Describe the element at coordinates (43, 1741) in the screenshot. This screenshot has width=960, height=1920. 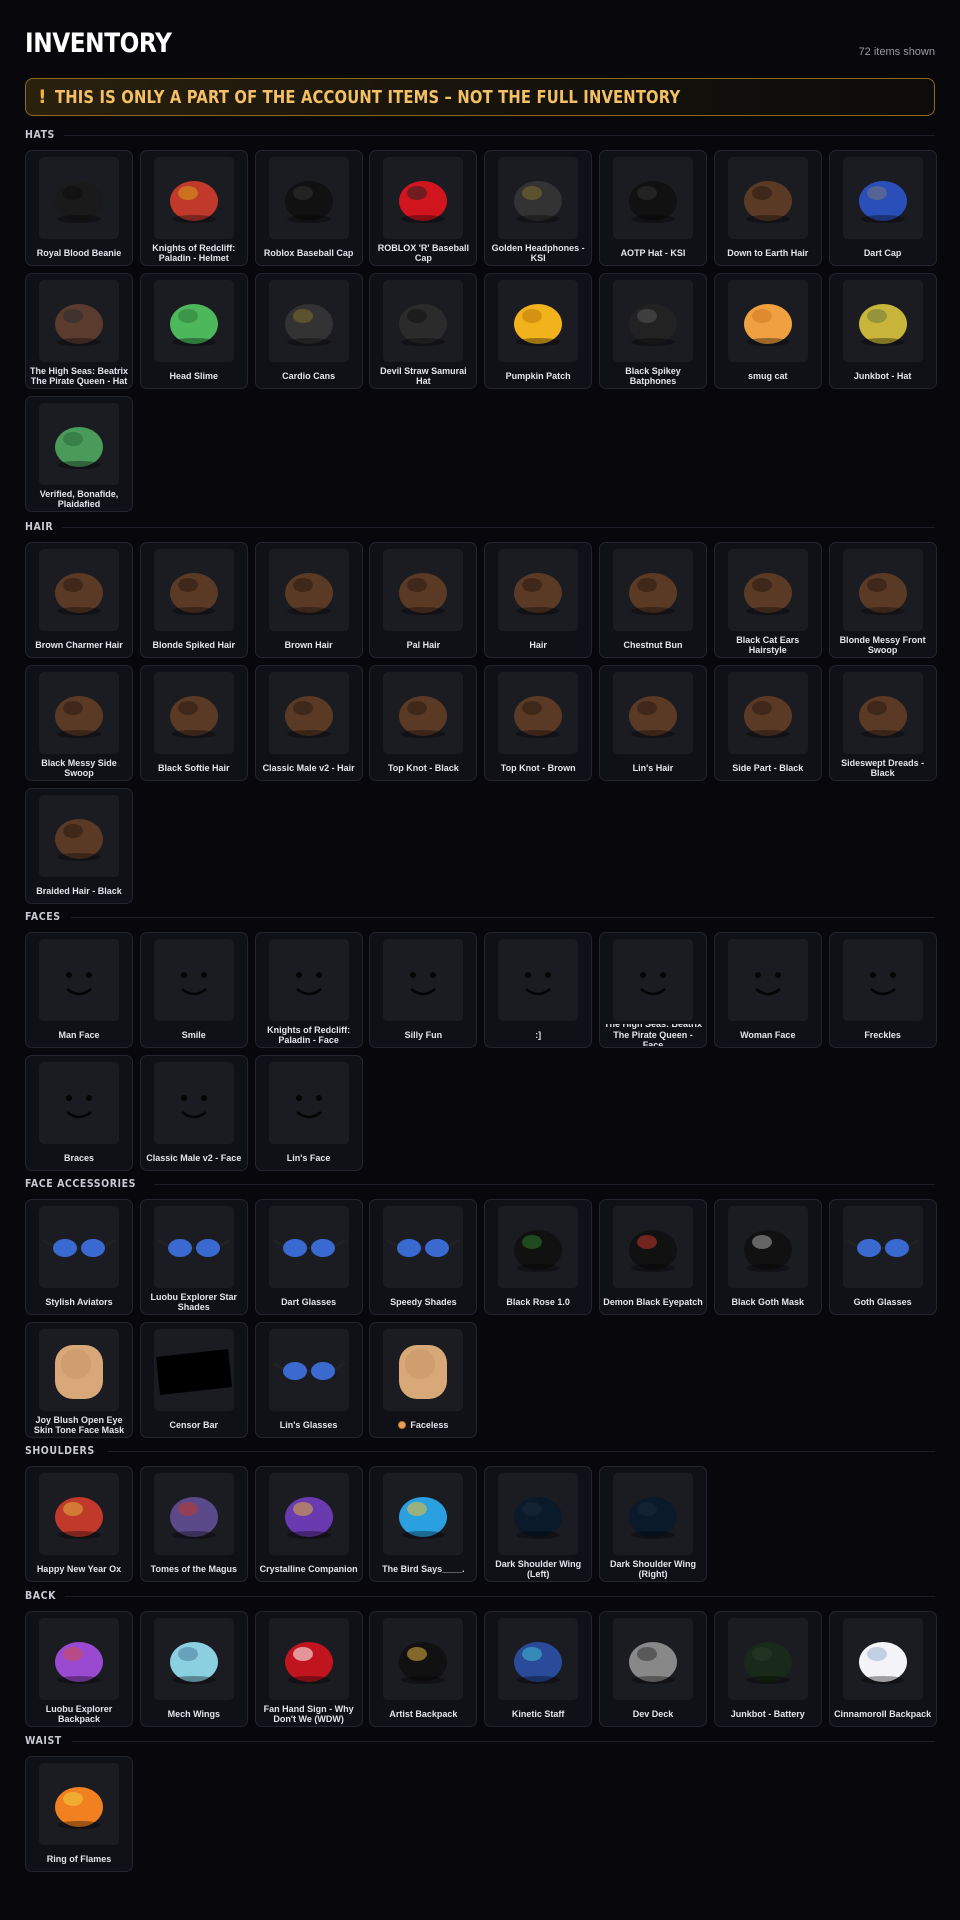
I see `section-title: WAIST` at that location.